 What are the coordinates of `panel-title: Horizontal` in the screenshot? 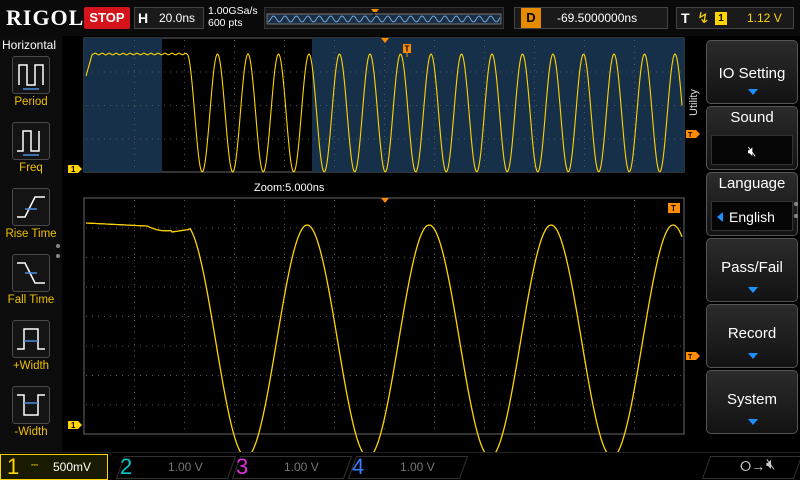 It's located at (29, 45).